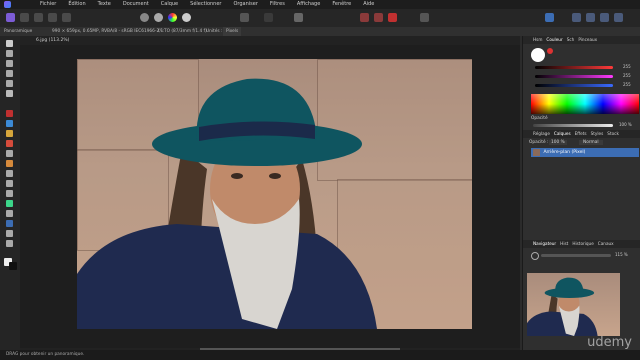 The width and height of the screenshot is (640, 360). Describe the element at coordinates (549, 17) in the screenshot. I see `view-mode-icon` at that location.